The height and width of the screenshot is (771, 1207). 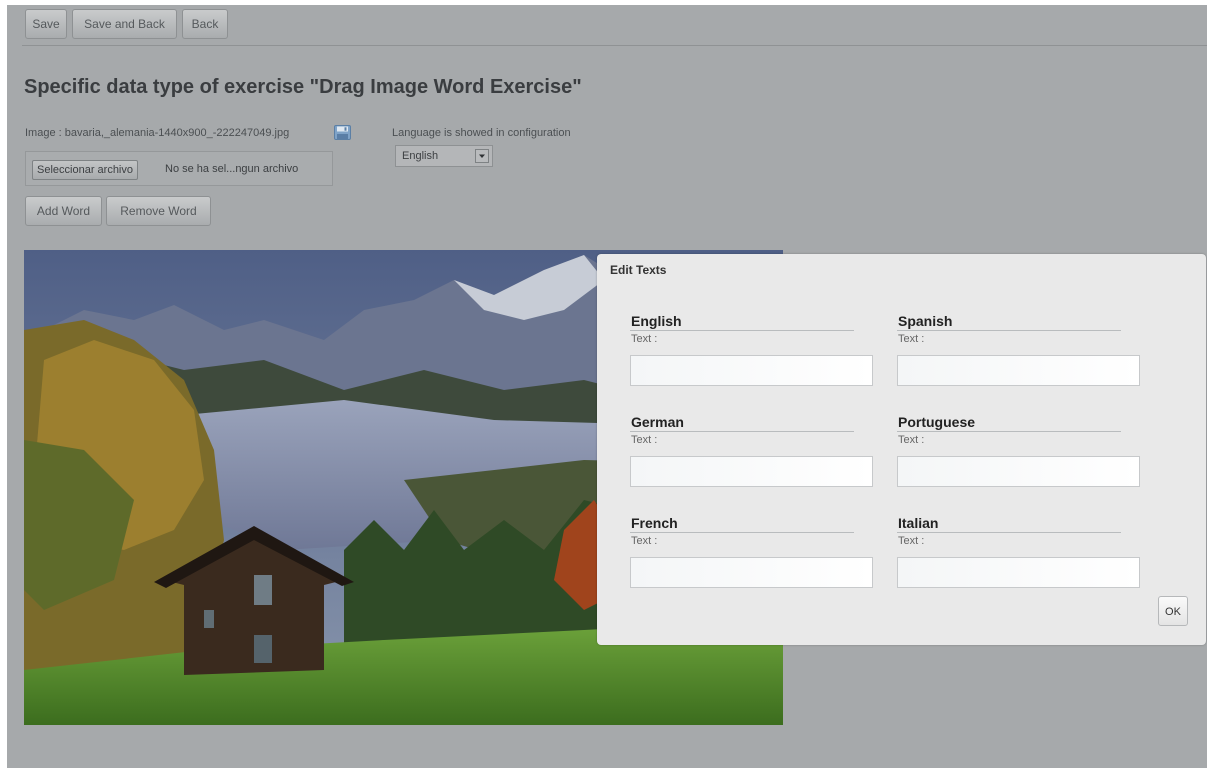 I want to click on toolbar-divider, so click(x=614, y=45).